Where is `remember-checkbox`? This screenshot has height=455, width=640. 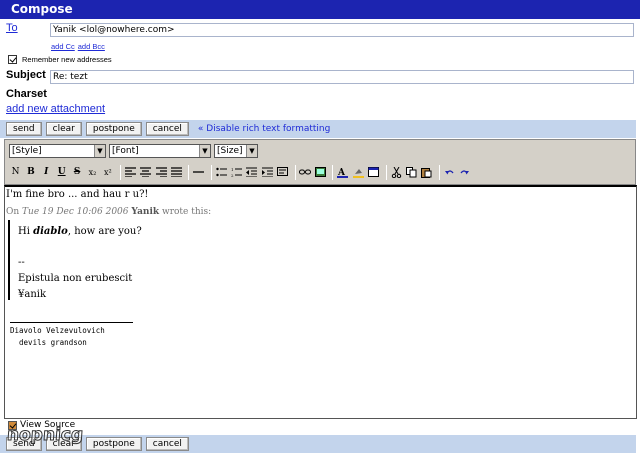 remember-checkbox is located at coordinates (12, 59).